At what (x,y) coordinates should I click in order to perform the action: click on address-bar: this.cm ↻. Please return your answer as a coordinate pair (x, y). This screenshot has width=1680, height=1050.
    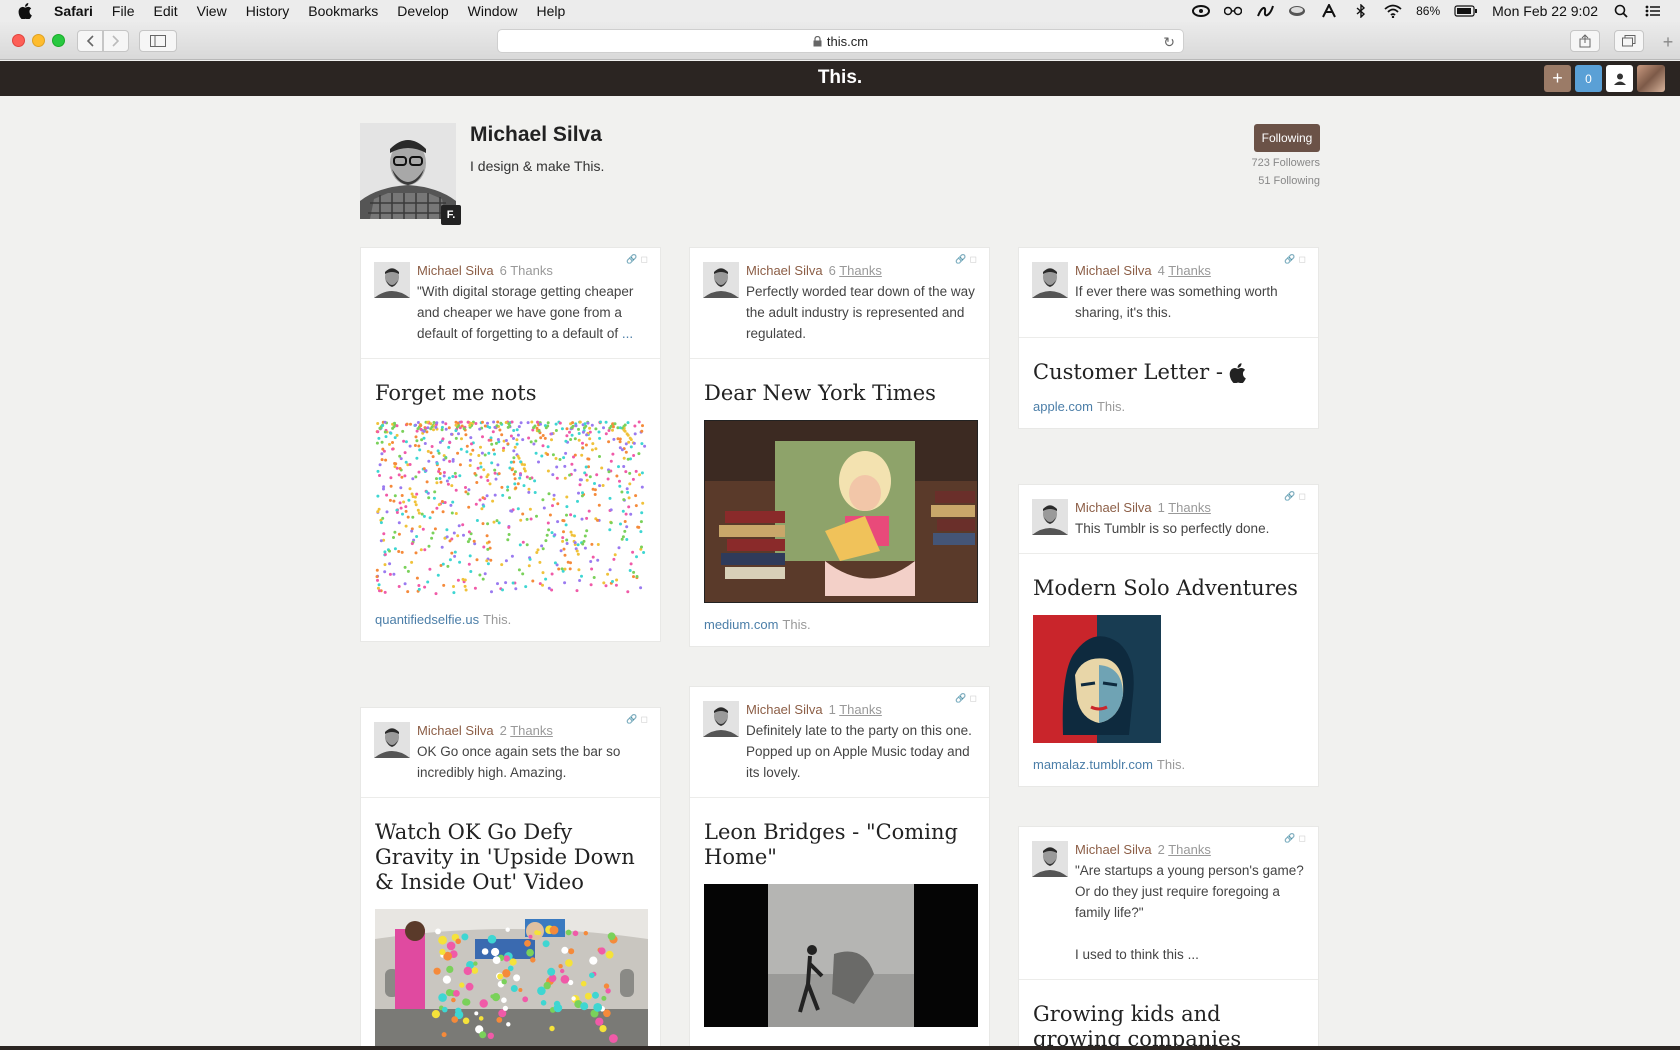
    Looking at the image, I should click on (840, 41).